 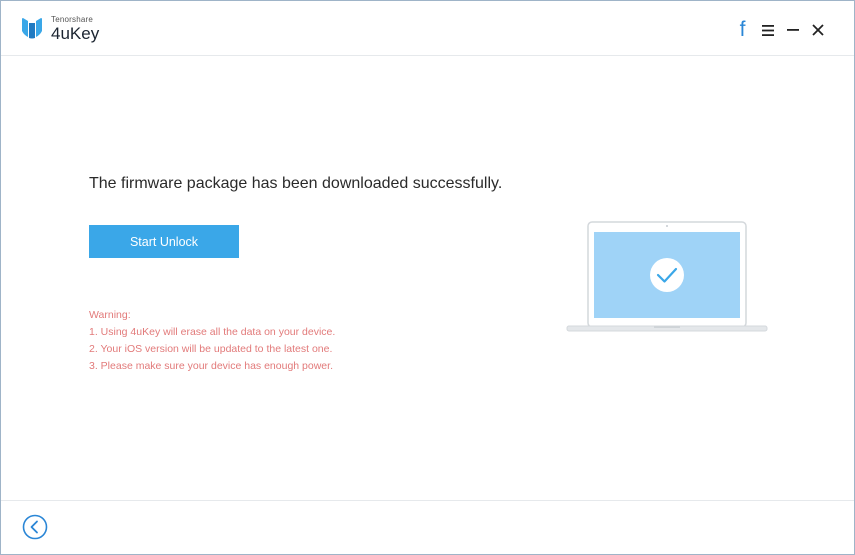 I want to click on close-icon, so click(x=817, y=30).